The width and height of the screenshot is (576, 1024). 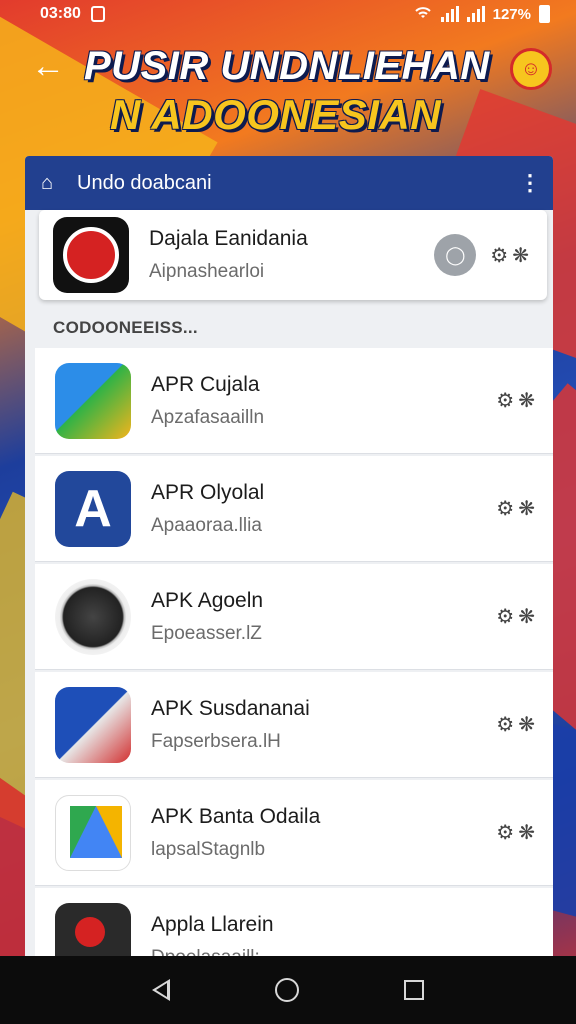 I want to click on list-item: APK Agoeln Epoeasser.lZ ⚙ ❋, so click(x=294, y=617).